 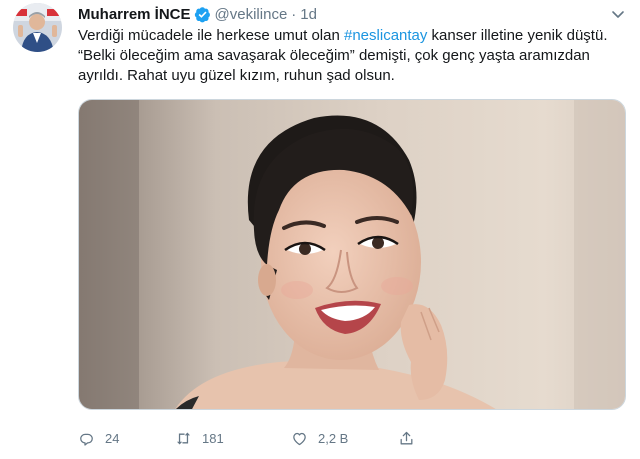 I want to click on reply-count: 24, so click(x=112, y=438).